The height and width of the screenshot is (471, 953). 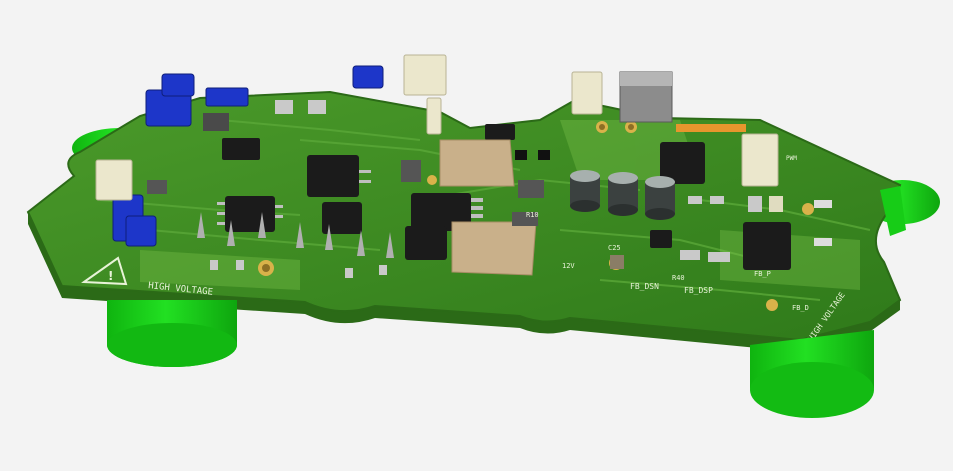 I want to click on silk-label-r10: R10, so click(x=532, y=215).